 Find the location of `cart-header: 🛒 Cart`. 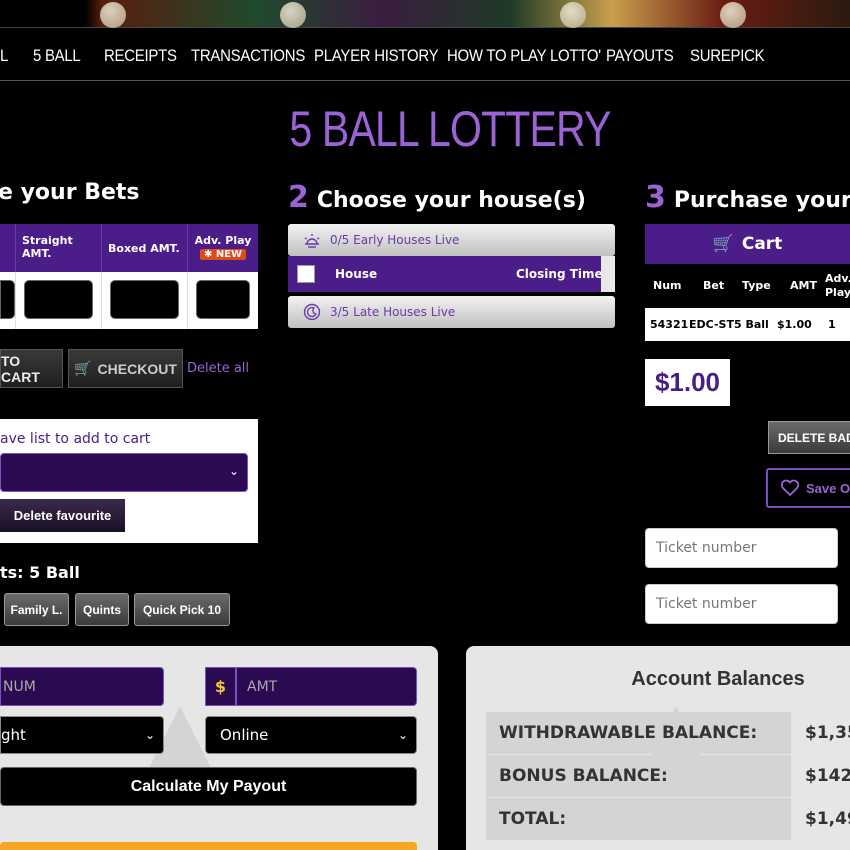

cart-header: 🛒 Cart is located at coordinates (747, 244).